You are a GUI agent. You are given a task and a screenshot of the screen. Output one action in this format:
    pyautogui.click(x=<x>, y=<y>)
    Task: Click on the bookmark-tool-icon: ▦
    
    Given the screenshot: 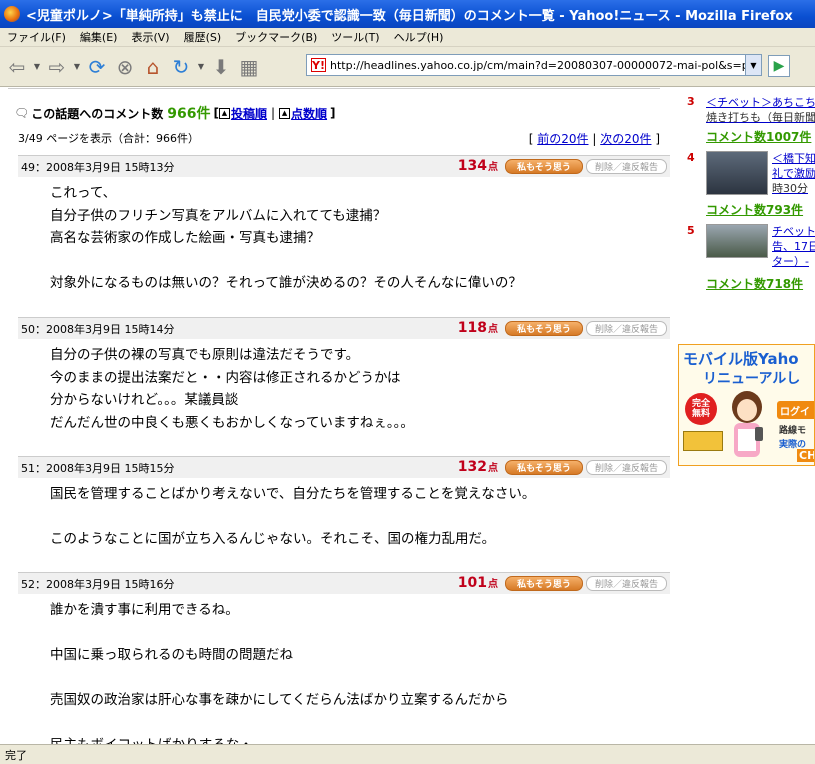 What is the action you would take?
    pyautogui.click(x=249, y=67)
    